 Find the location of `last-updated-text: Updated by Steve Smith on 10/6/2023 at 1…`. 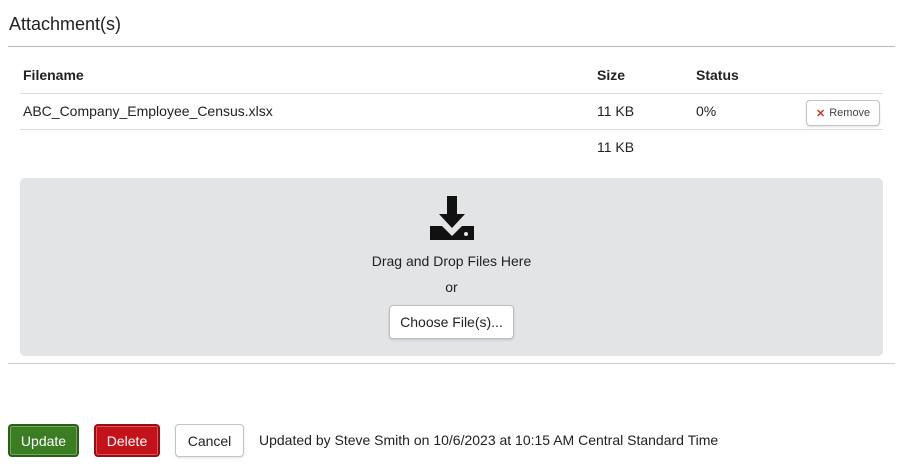

last-updated-text: Updated by Steve Smith on 10/6/2023 at 1… is located at coordinates (489, 440).